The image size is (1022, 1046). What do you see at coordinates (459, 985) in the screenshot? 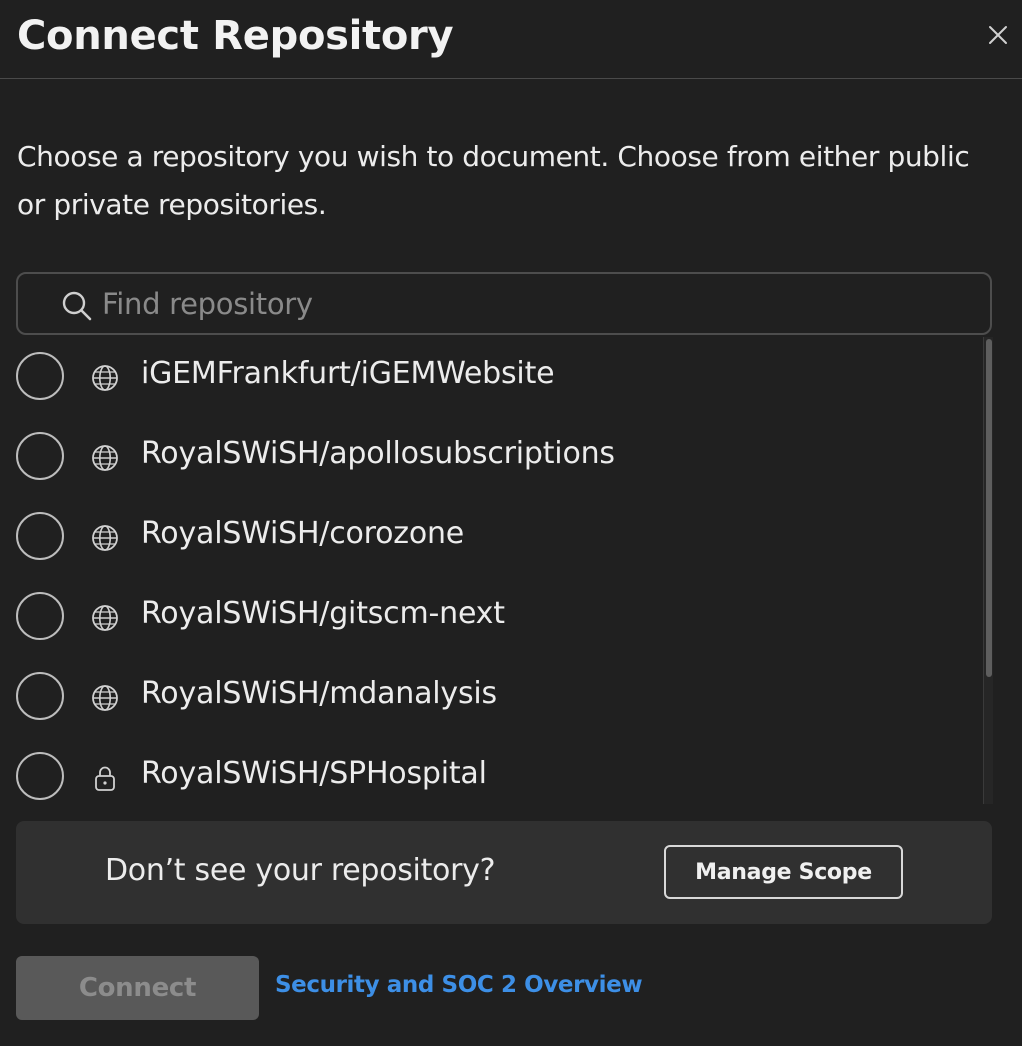
I see `security-overview-link: Security and SOC 2 Overview` at bounding box center [459, 985].